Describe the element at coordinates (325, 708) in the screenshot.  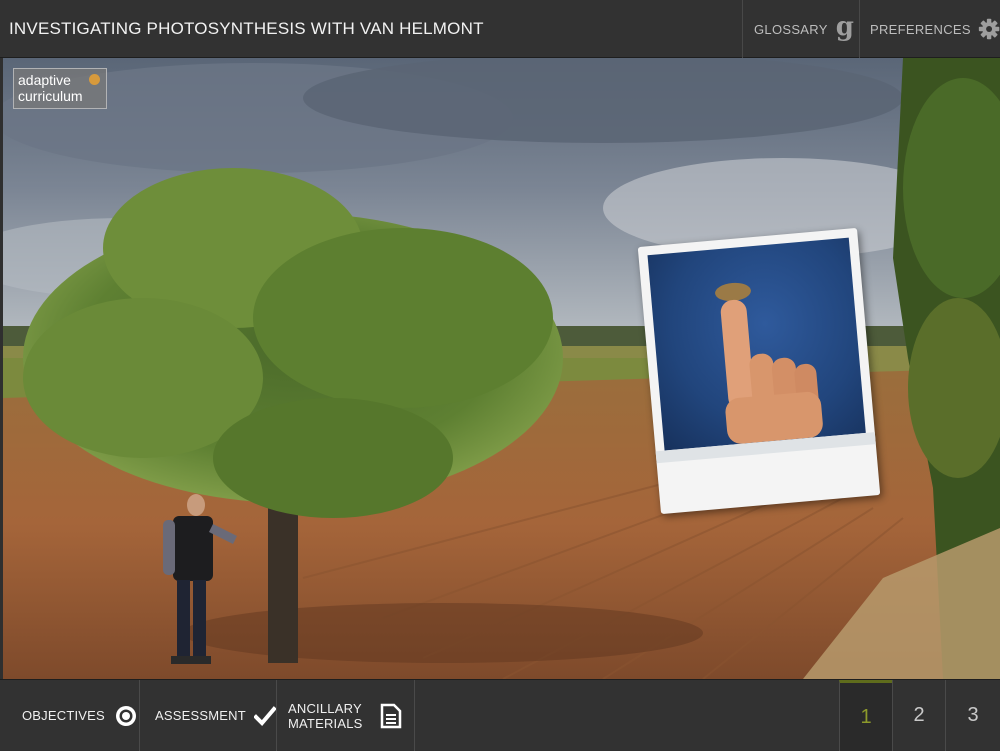
I see `ancillary-label-line-1: ANCILLARY` at that location.